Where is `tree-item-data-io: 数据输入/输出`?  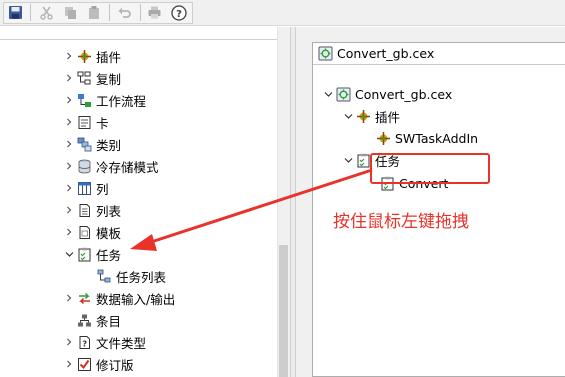 tree-item-data-io: 数据输入/输出 is located at coordinates (118, 298).